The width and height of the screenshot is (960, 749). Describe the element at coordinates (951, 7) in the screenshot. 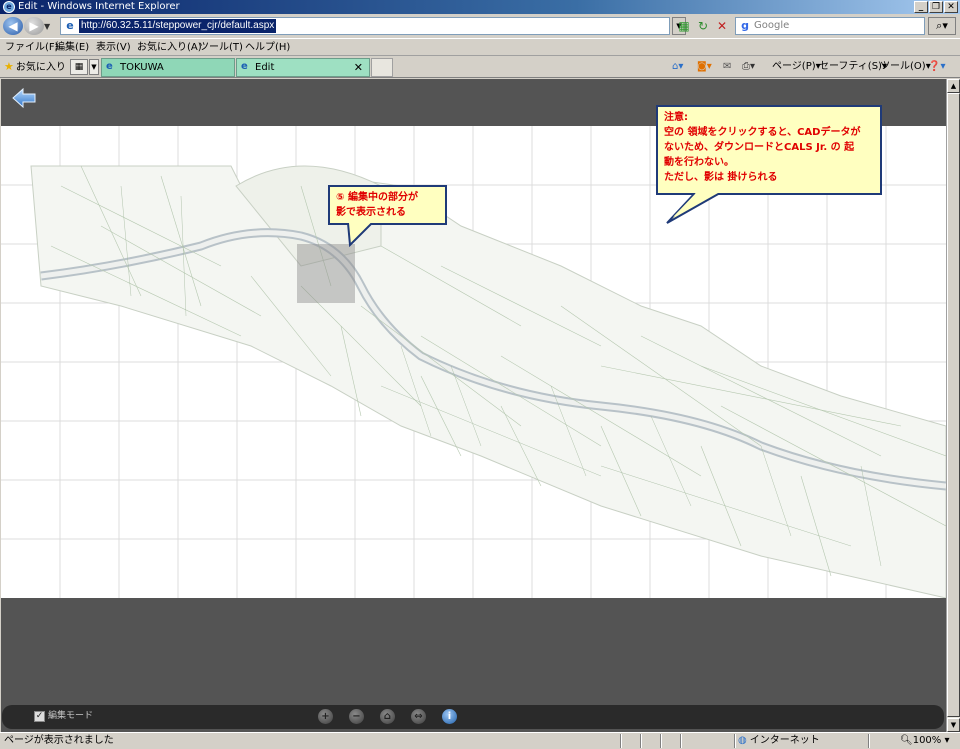

I see `close-button: ✕` at that location.